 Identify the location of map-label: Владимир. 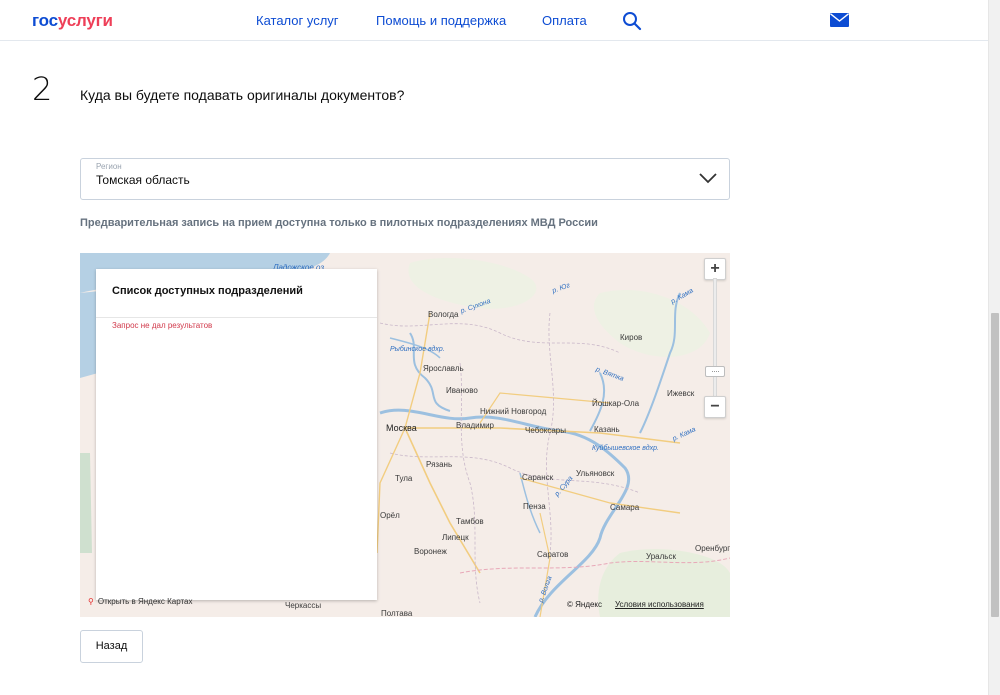
(475, 425).